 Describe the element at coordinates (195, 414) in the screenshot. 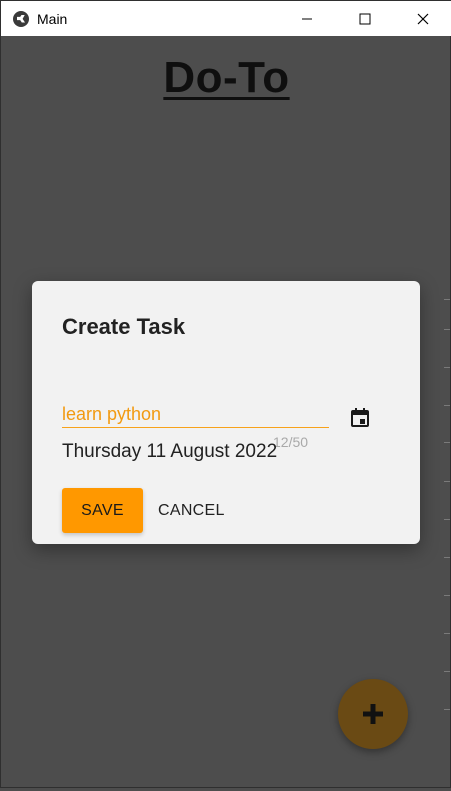

I see `task-title-input` at that location.